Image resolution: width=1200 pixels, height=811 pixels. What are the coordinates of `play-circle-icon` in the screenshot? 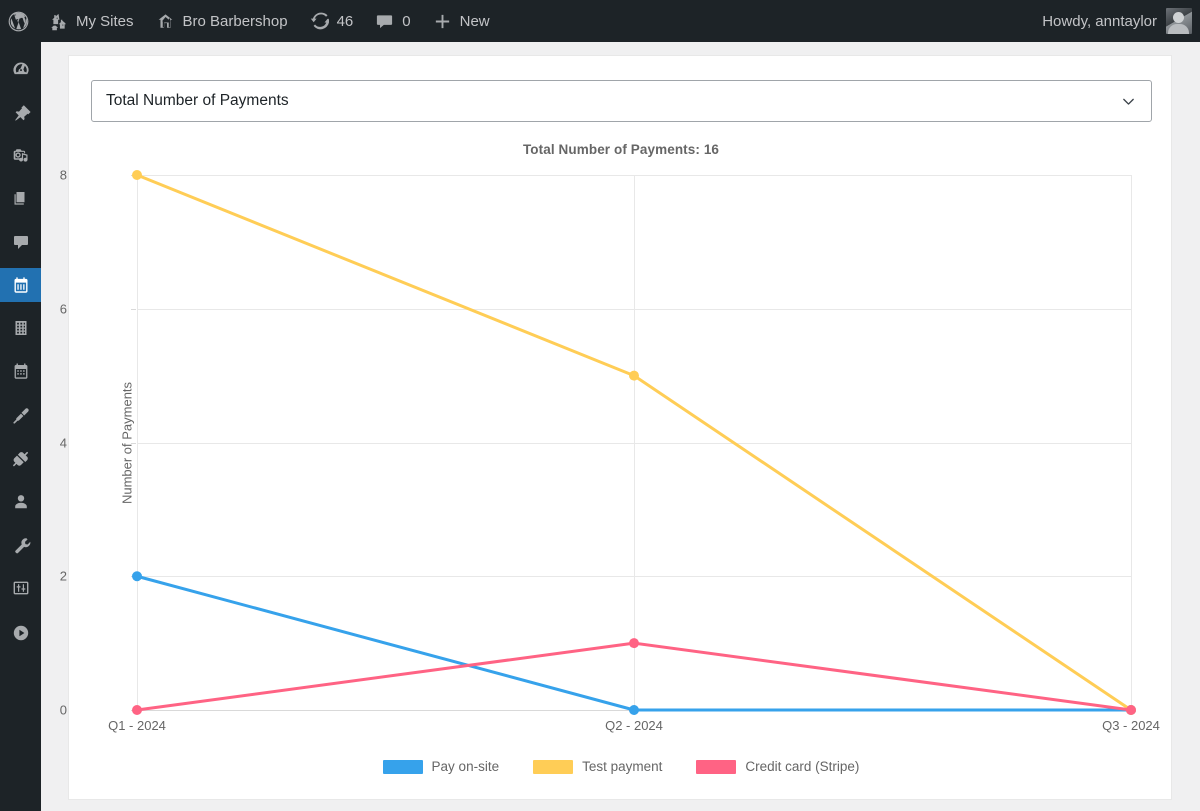 It's located at (21, 633).